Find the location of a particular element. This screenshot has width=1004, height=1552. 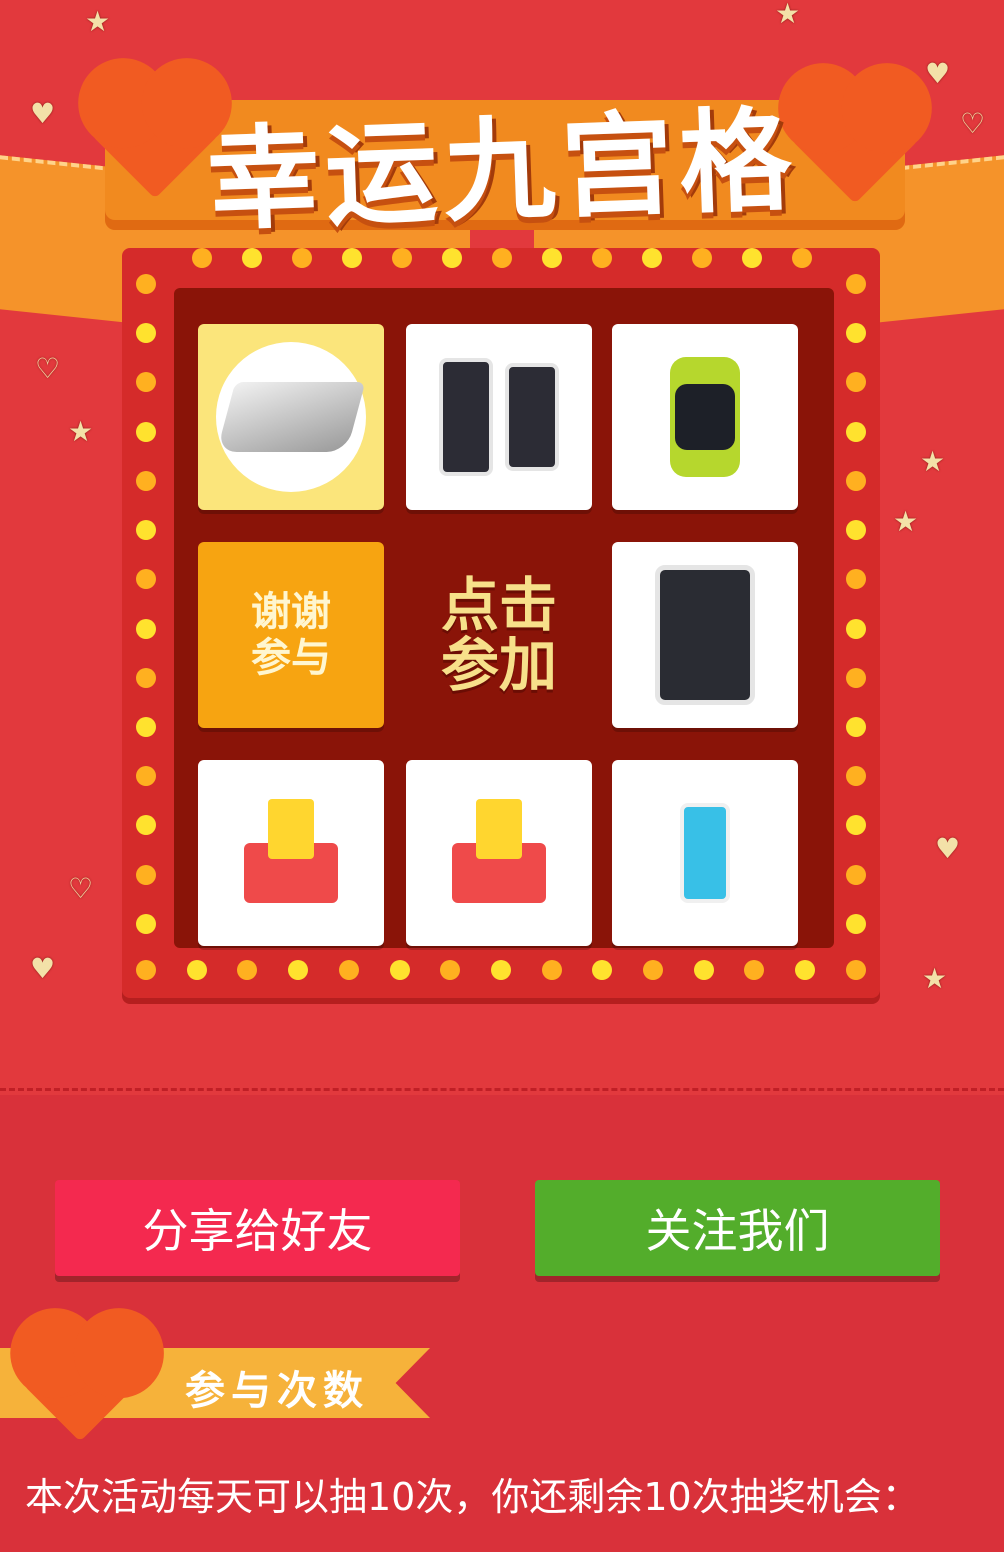

prize-cell-tablet is located at coordinates (705, 635).